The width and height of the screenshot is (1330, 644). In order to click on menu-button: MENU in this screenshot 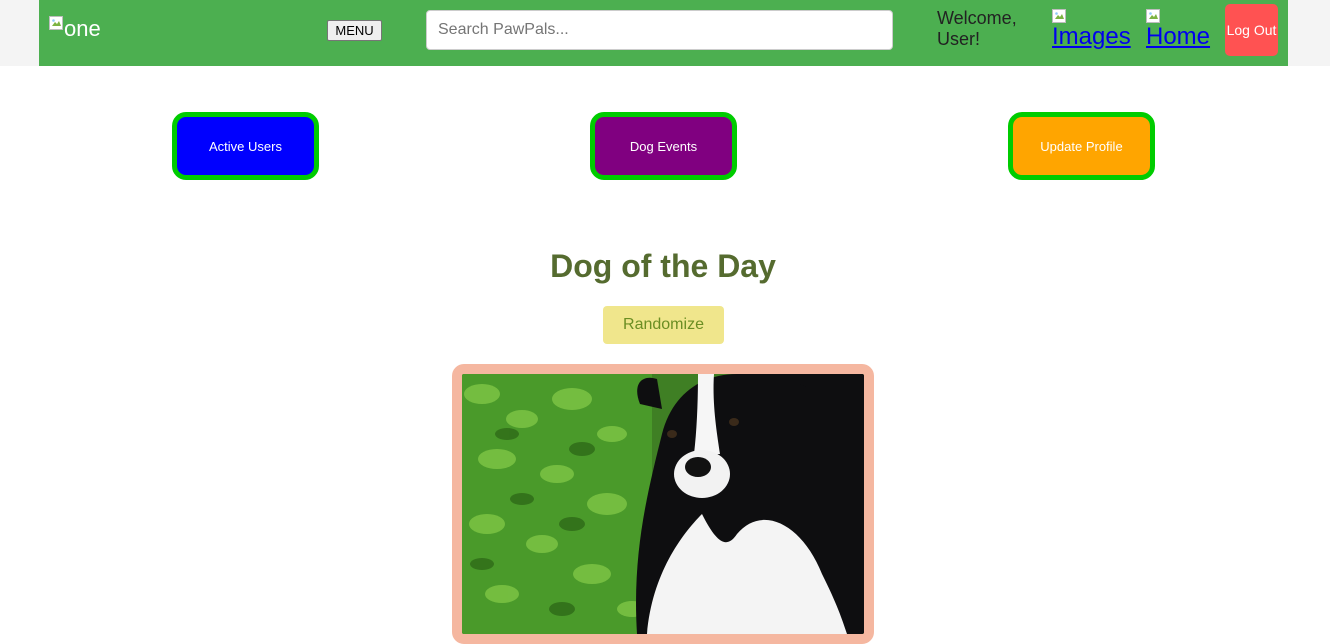, I will do `click(354, 30)`.